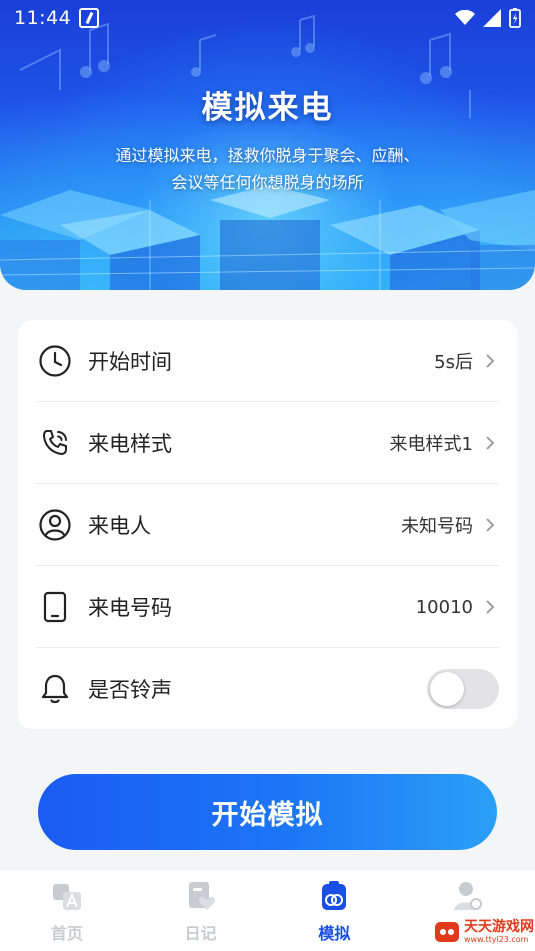  What do you see at coordinates (499, 926) in the screenshot?
I see `watermark-name: 天天游戏网` at bounding box center [499, 926].